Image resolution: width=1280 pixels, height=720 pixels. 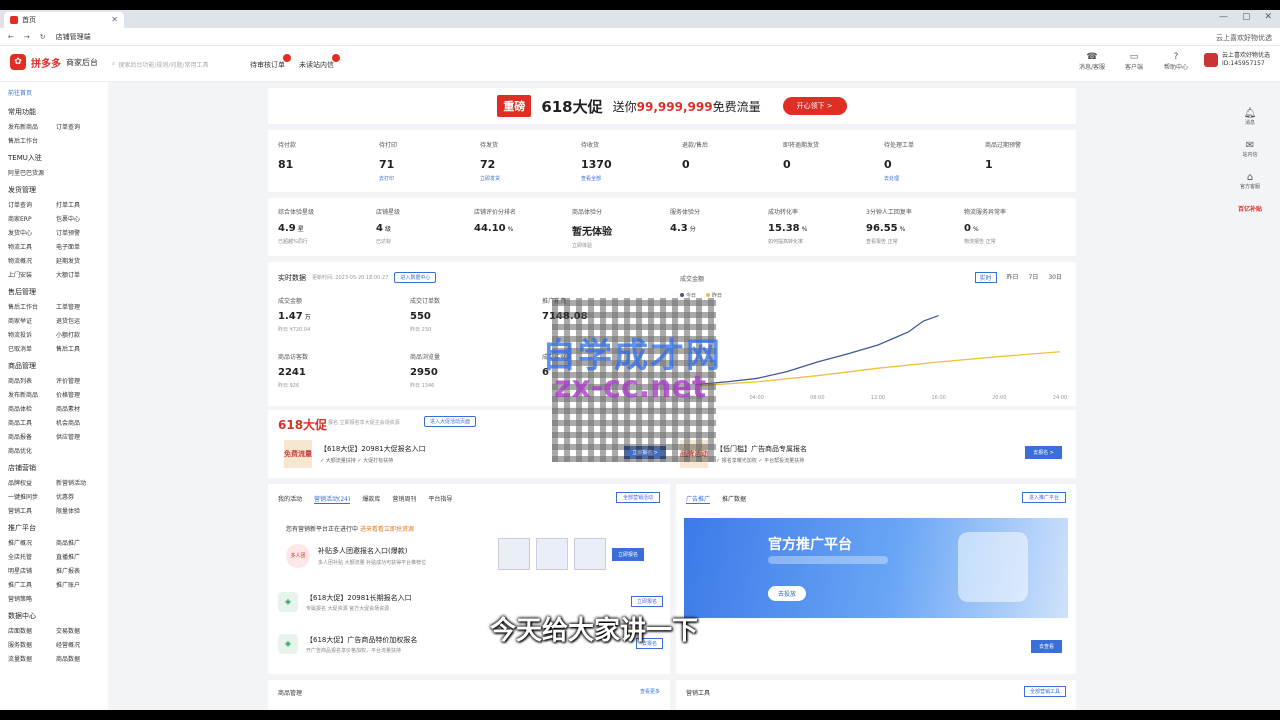 I want to click on reload-icon: ↻, so click(x=43, y=37).